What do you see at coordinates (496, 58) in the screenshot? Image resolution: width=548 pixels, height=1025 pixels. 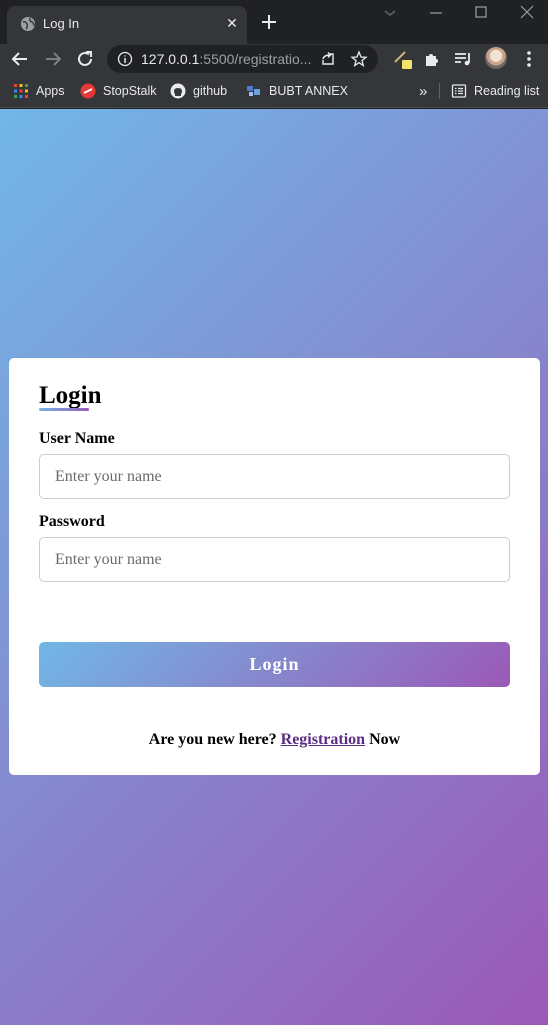 I see `profile-avatar` at bounding box center [496, 58].